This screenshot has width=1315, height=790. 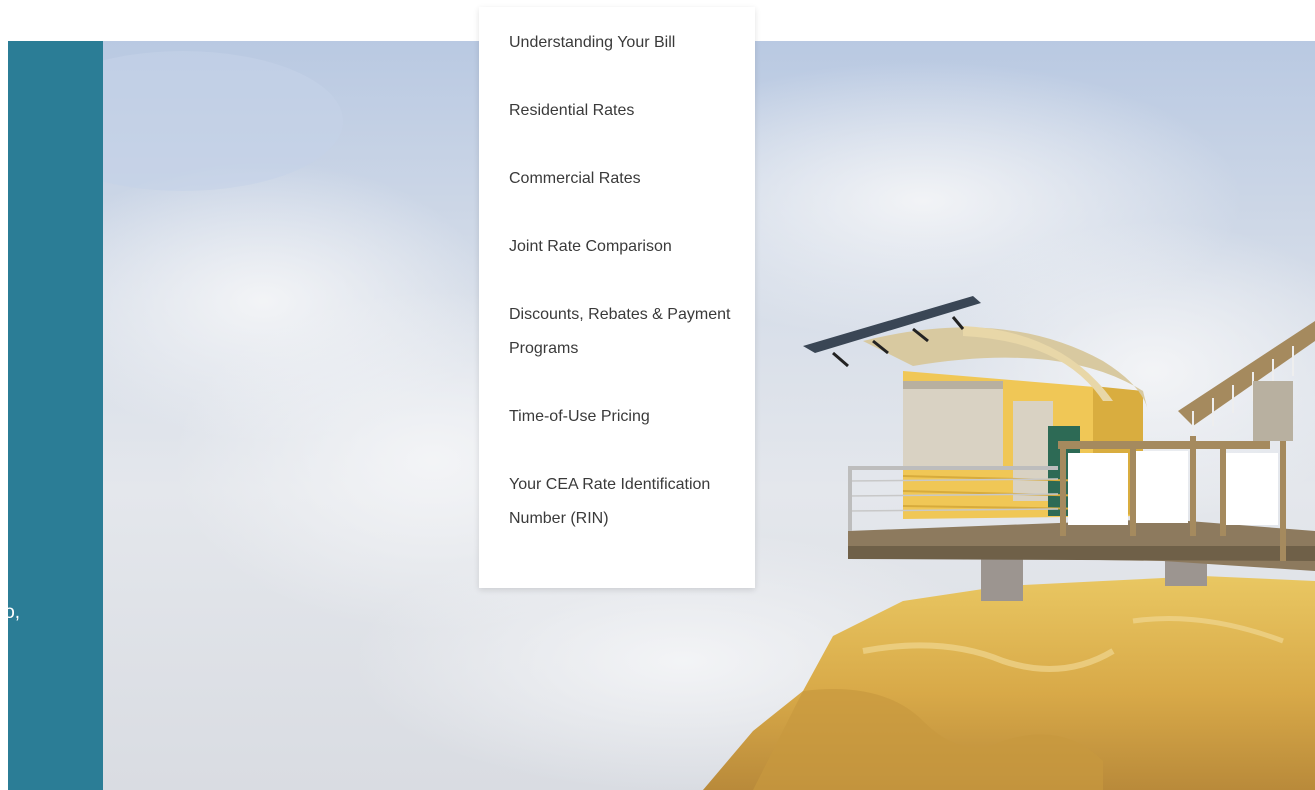 What do you see at coordinates (627, 43) in the screenshot?
I see `menu-item-understanding-your-bill: Understanding Your Bill` at bounding box center [627, 43].